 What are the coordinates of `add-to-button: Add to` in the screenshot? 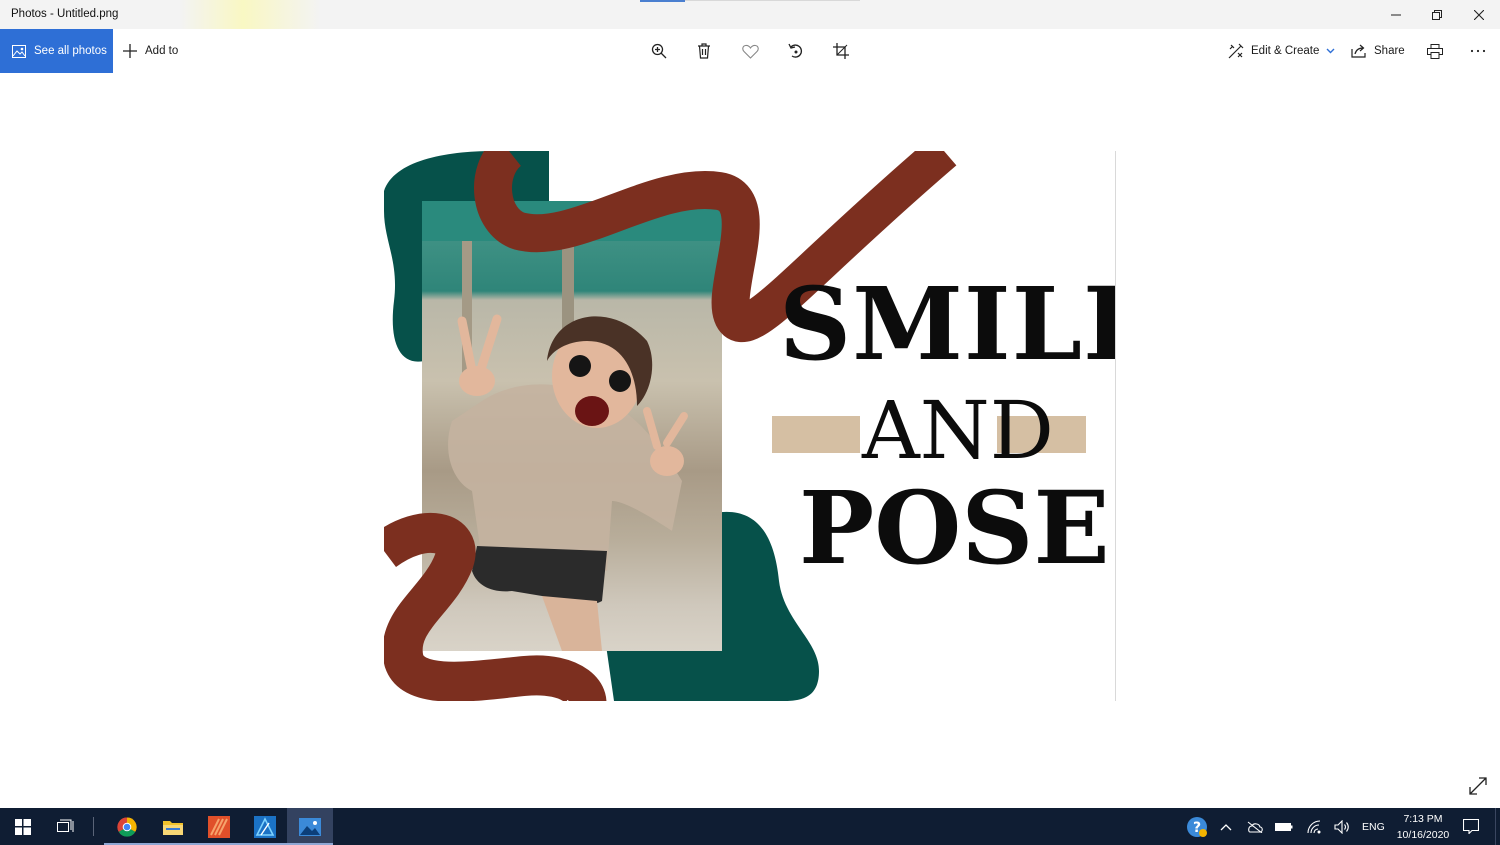 It's located at (150, 51).